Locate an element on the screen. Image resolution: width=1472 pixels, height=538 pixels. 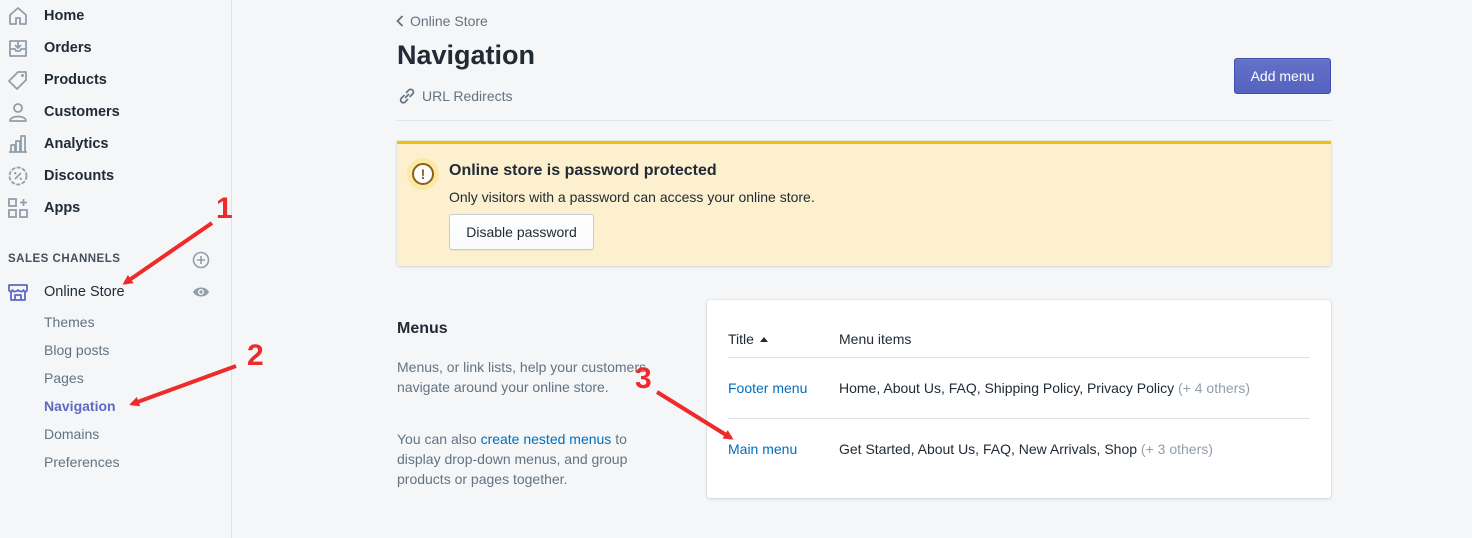
sidebar-subitem-themes: Themes is located at coordinates (69, 322).